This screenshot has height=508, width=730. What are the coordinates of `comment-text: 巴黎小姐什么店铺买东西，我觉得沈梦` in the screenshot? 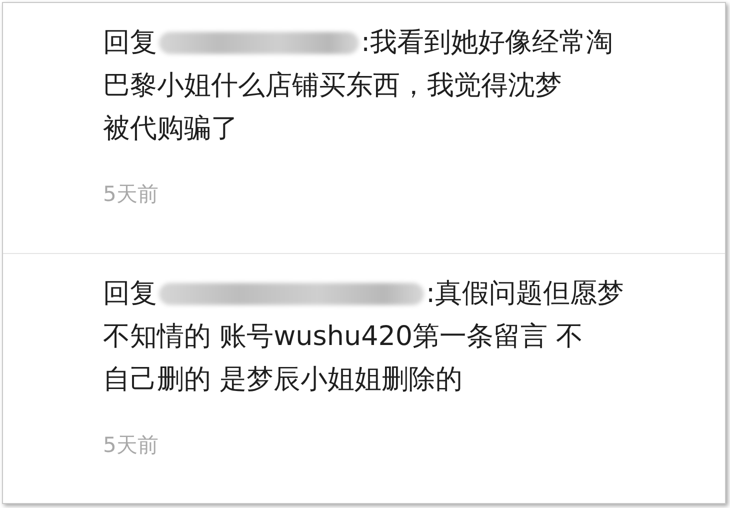 It's located at (332, 86).